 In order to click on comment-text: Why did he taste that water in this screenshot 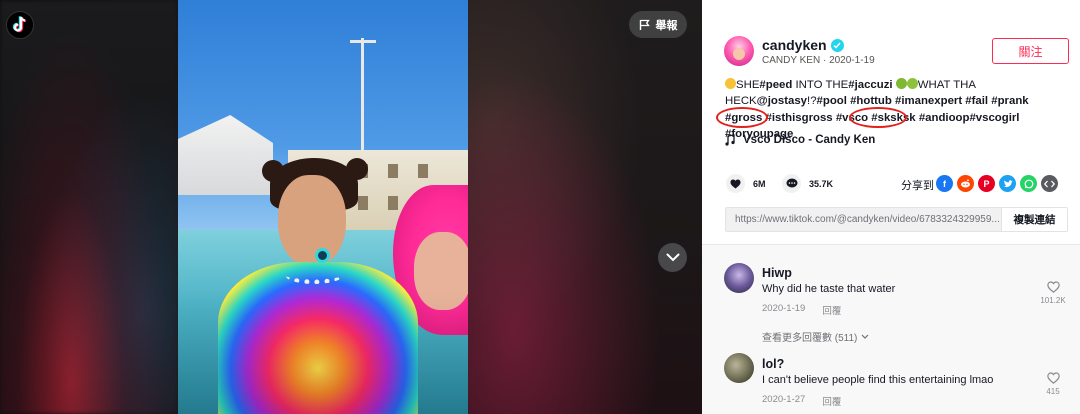, I will do `click(829, 289)`.